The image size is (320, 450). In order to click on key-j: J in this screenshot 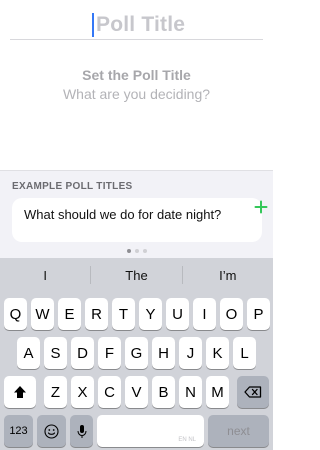, I will do `click(190, 353)`.